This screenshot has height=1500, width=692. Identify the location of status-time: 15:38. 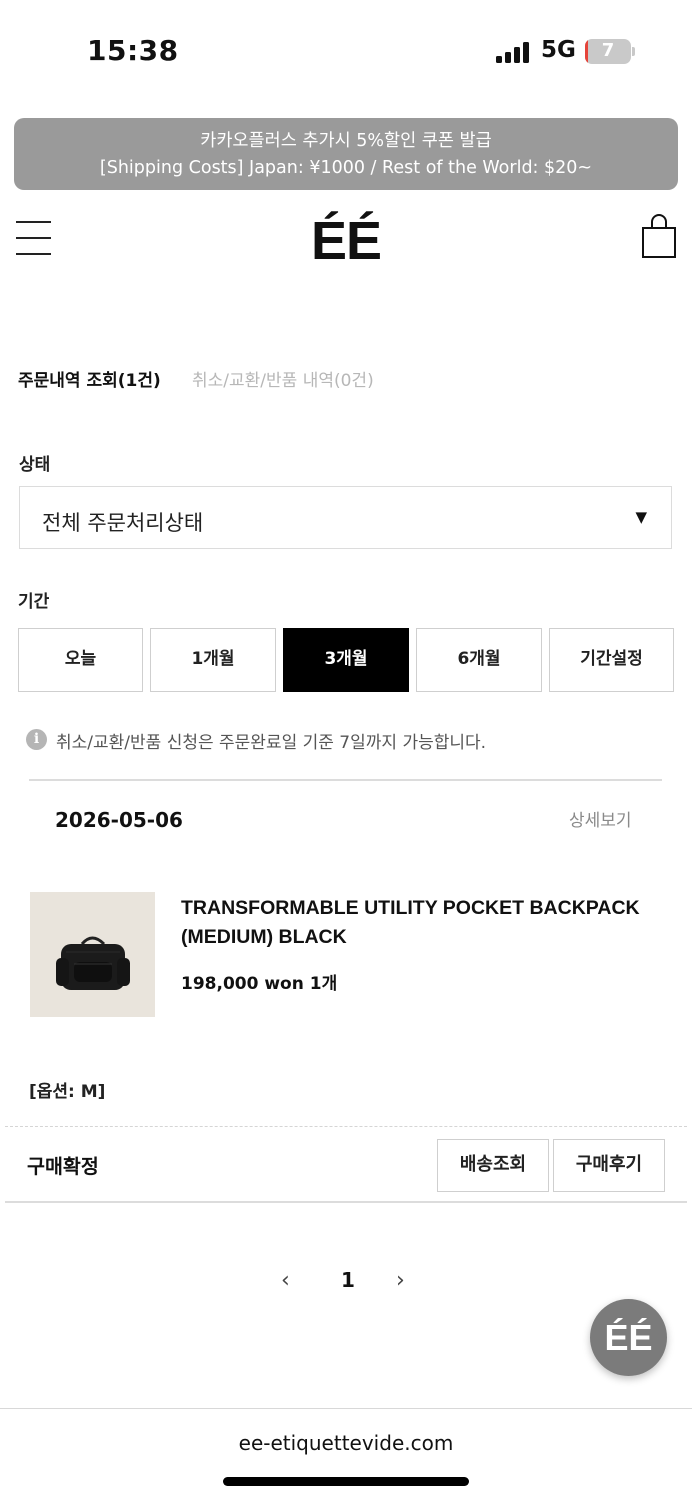
(133, 50).